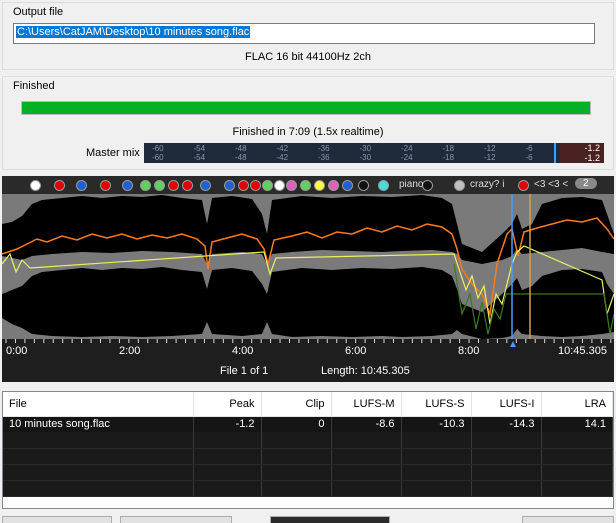 The width and height of the screenshot is (616, 523). What do you see at coordinates (506, 424) in the screenshot?
I see `cell-lufs-i: -14.3` at bounding box center [506, 424].